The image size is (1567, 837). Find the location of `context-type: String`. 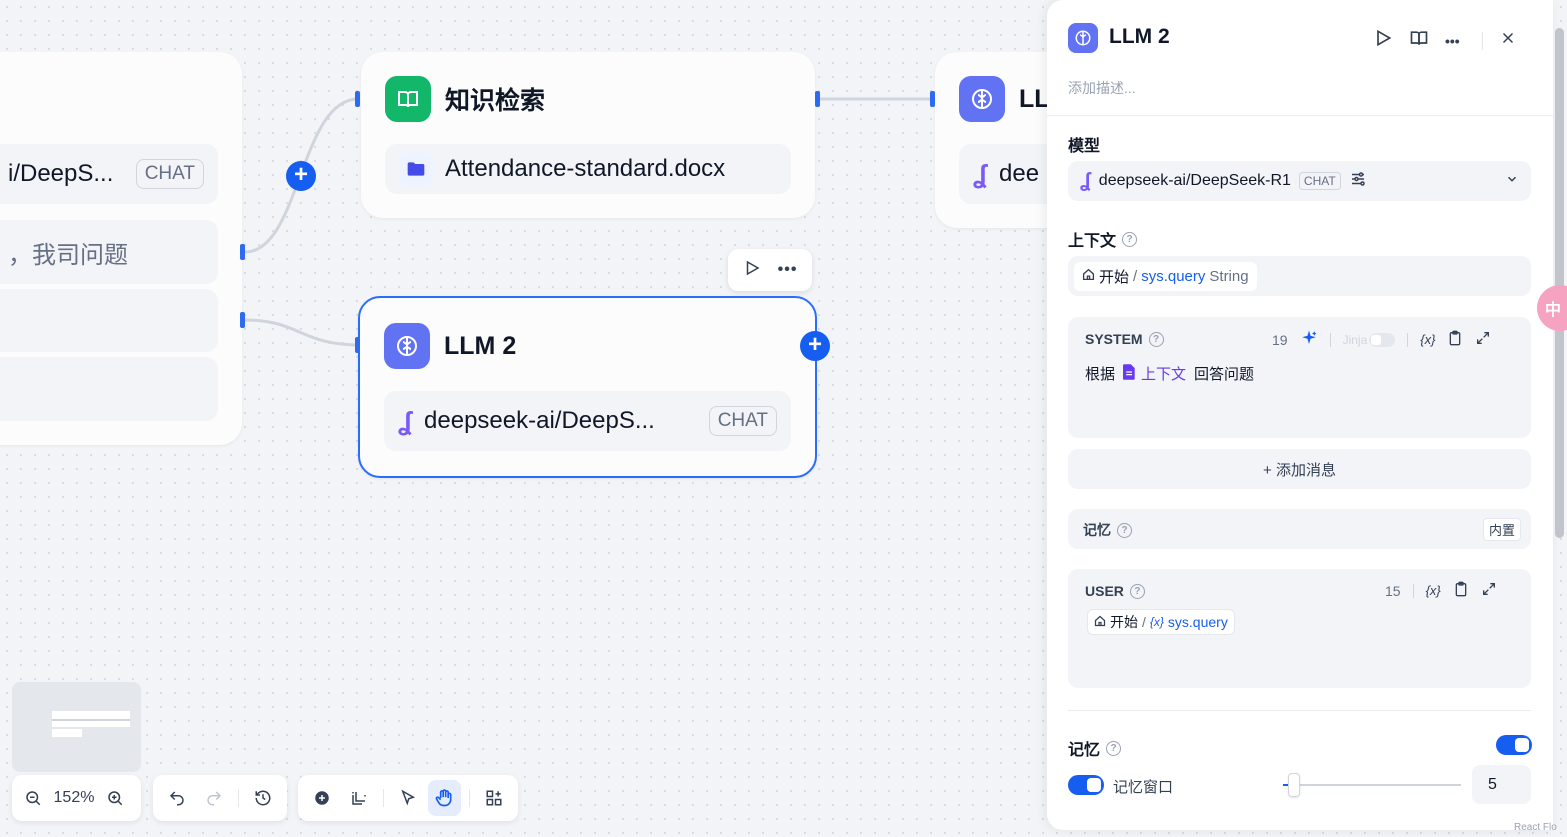

context-type: String is located at coordinates (1229, 276).